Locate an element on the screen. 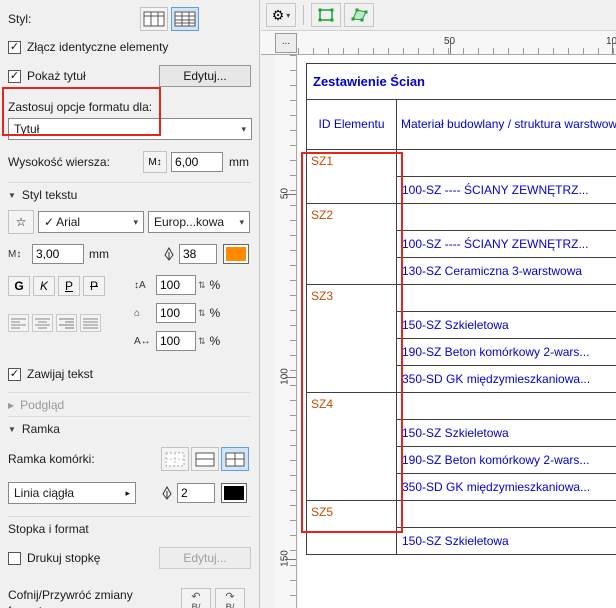 The height and width of the screenshot is (608, 616). pen-color-swatch is located at coordinates (236, 254).